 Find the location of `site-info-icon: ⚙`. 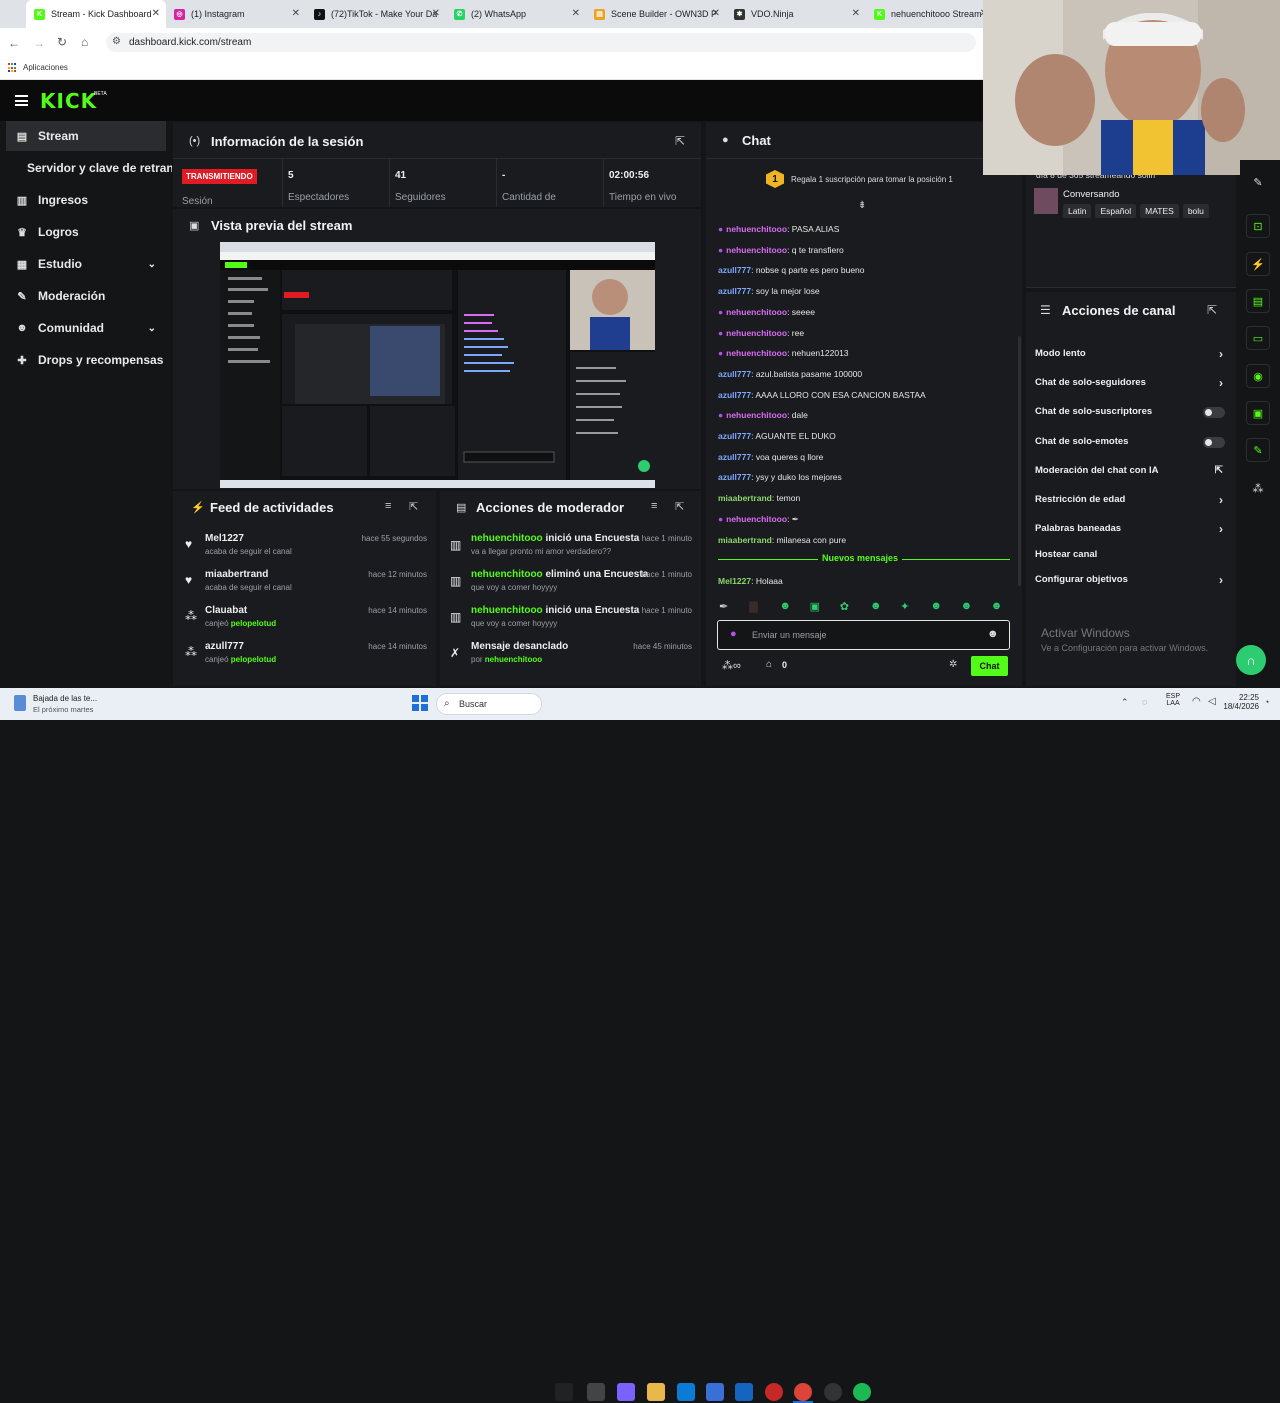

site-info-icon: ⚙ is located at coordinates (116, 41).